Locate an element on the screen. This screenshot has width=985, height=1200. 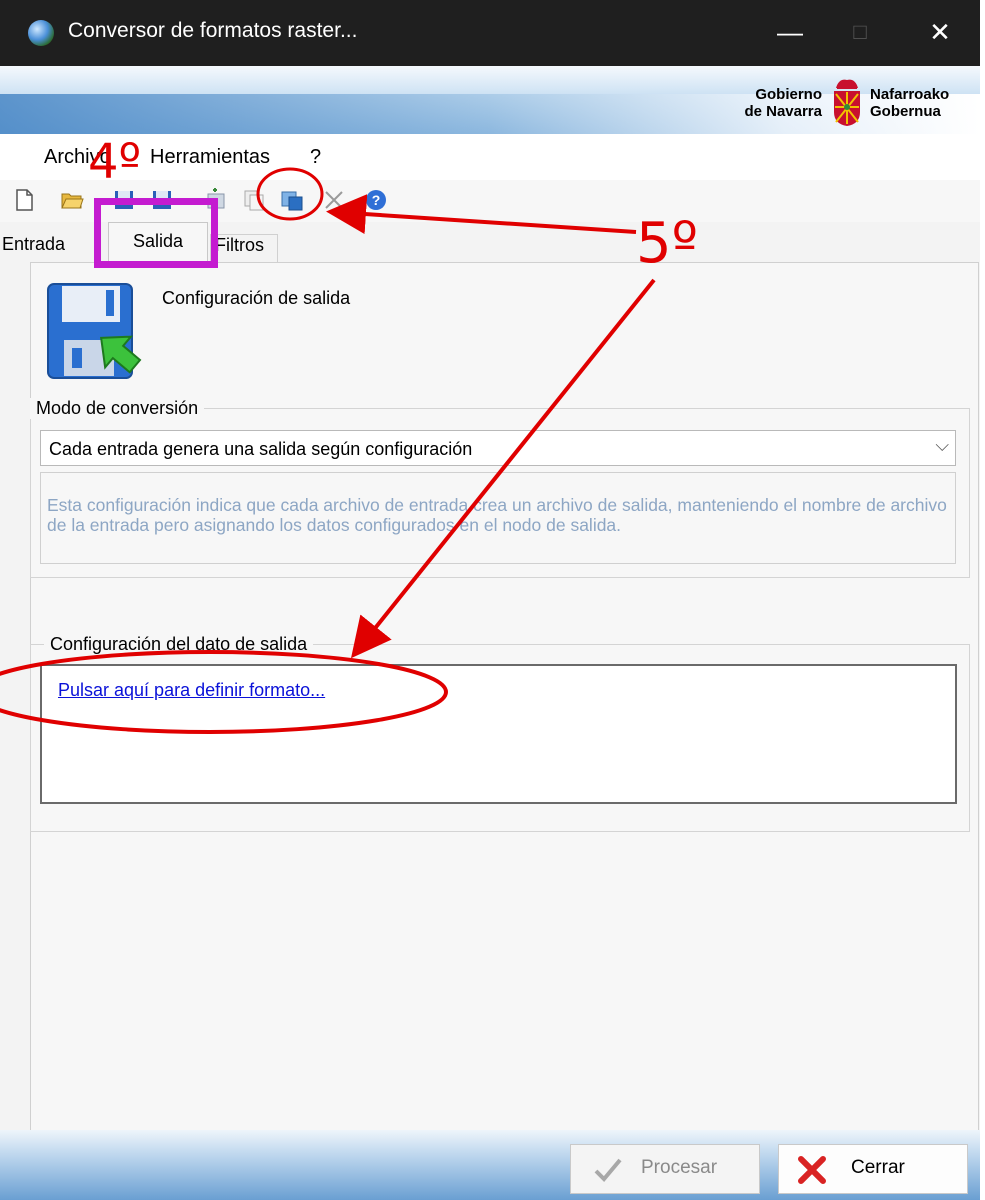
procesar-label: Procesar is located at coordinates (679, 1167).